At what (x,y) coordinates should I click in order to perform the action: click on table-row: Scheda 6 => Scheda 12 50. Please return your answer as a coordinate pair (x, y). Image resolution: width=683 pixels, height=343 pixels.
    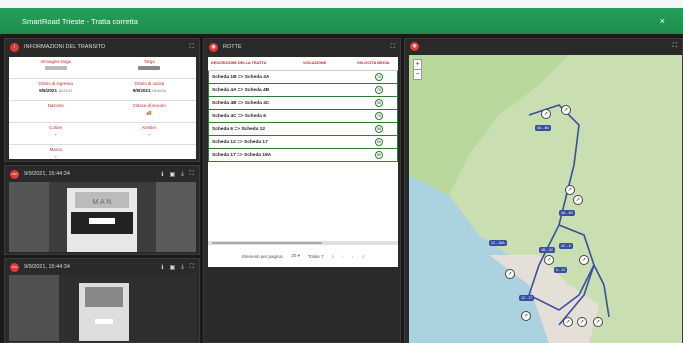
    Looking at the image, I should click on (303, 129).